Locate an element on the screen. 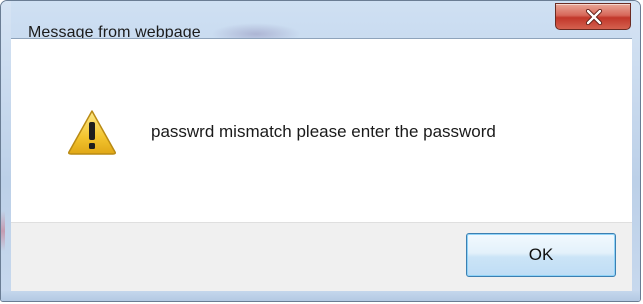  close-button is located at coordinates (593, 16).